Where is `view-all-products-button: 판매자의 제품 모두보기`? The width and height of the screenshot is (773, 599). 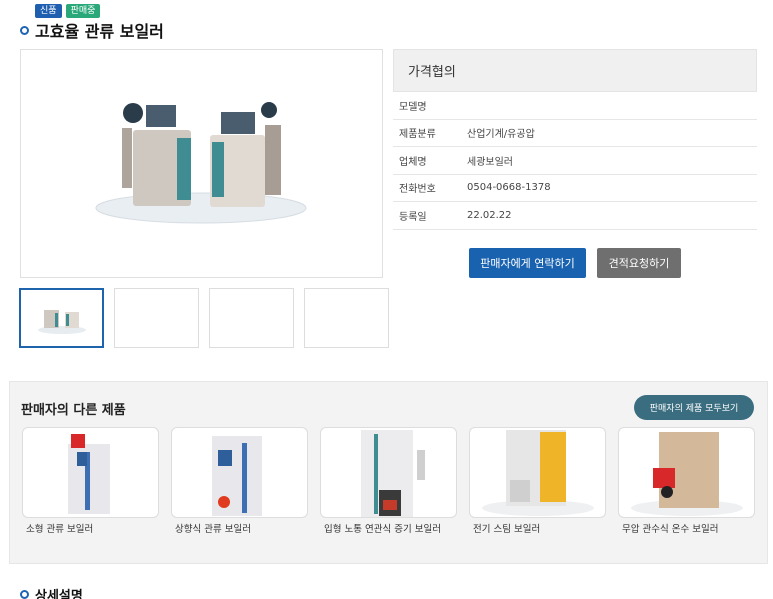 view-all-products-button: 판매자의 제품 모두보기 is located at coordinates (694, 407).